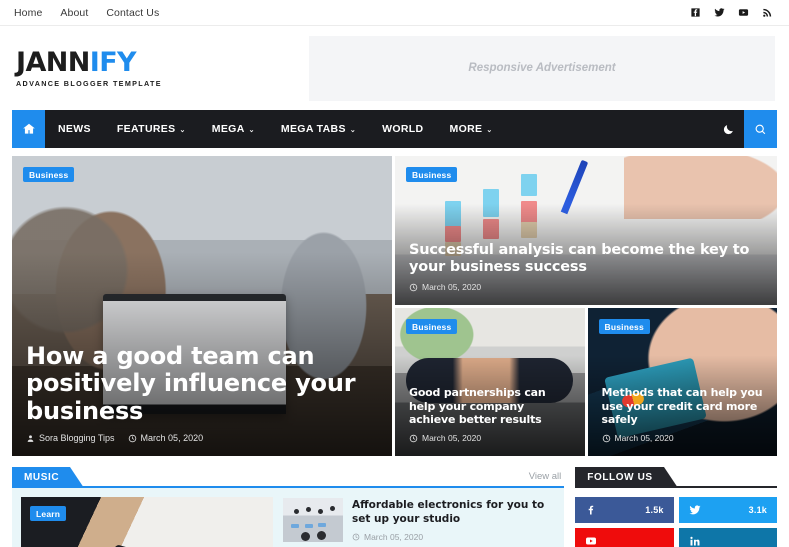 The image size is (789, 547). What do you see at coordinates (288, 487) in the screenshot?
I see `section-rule` at bounding box center [288, 487].